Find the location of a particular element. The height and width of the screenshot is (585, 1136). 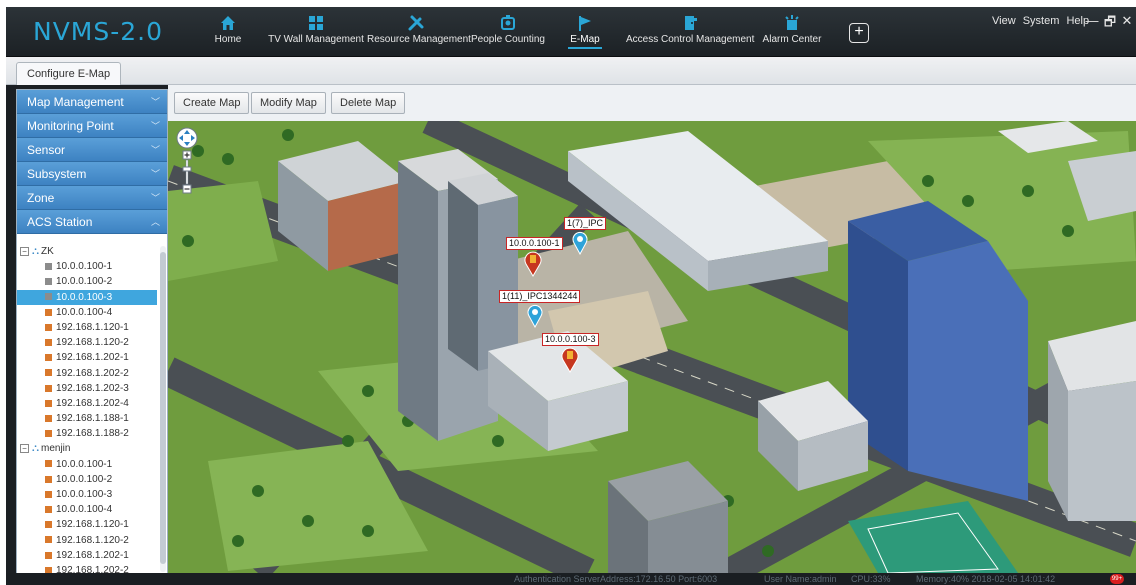

app-logo-title: NVMS-2.0 is located at coordinates (98, 31).